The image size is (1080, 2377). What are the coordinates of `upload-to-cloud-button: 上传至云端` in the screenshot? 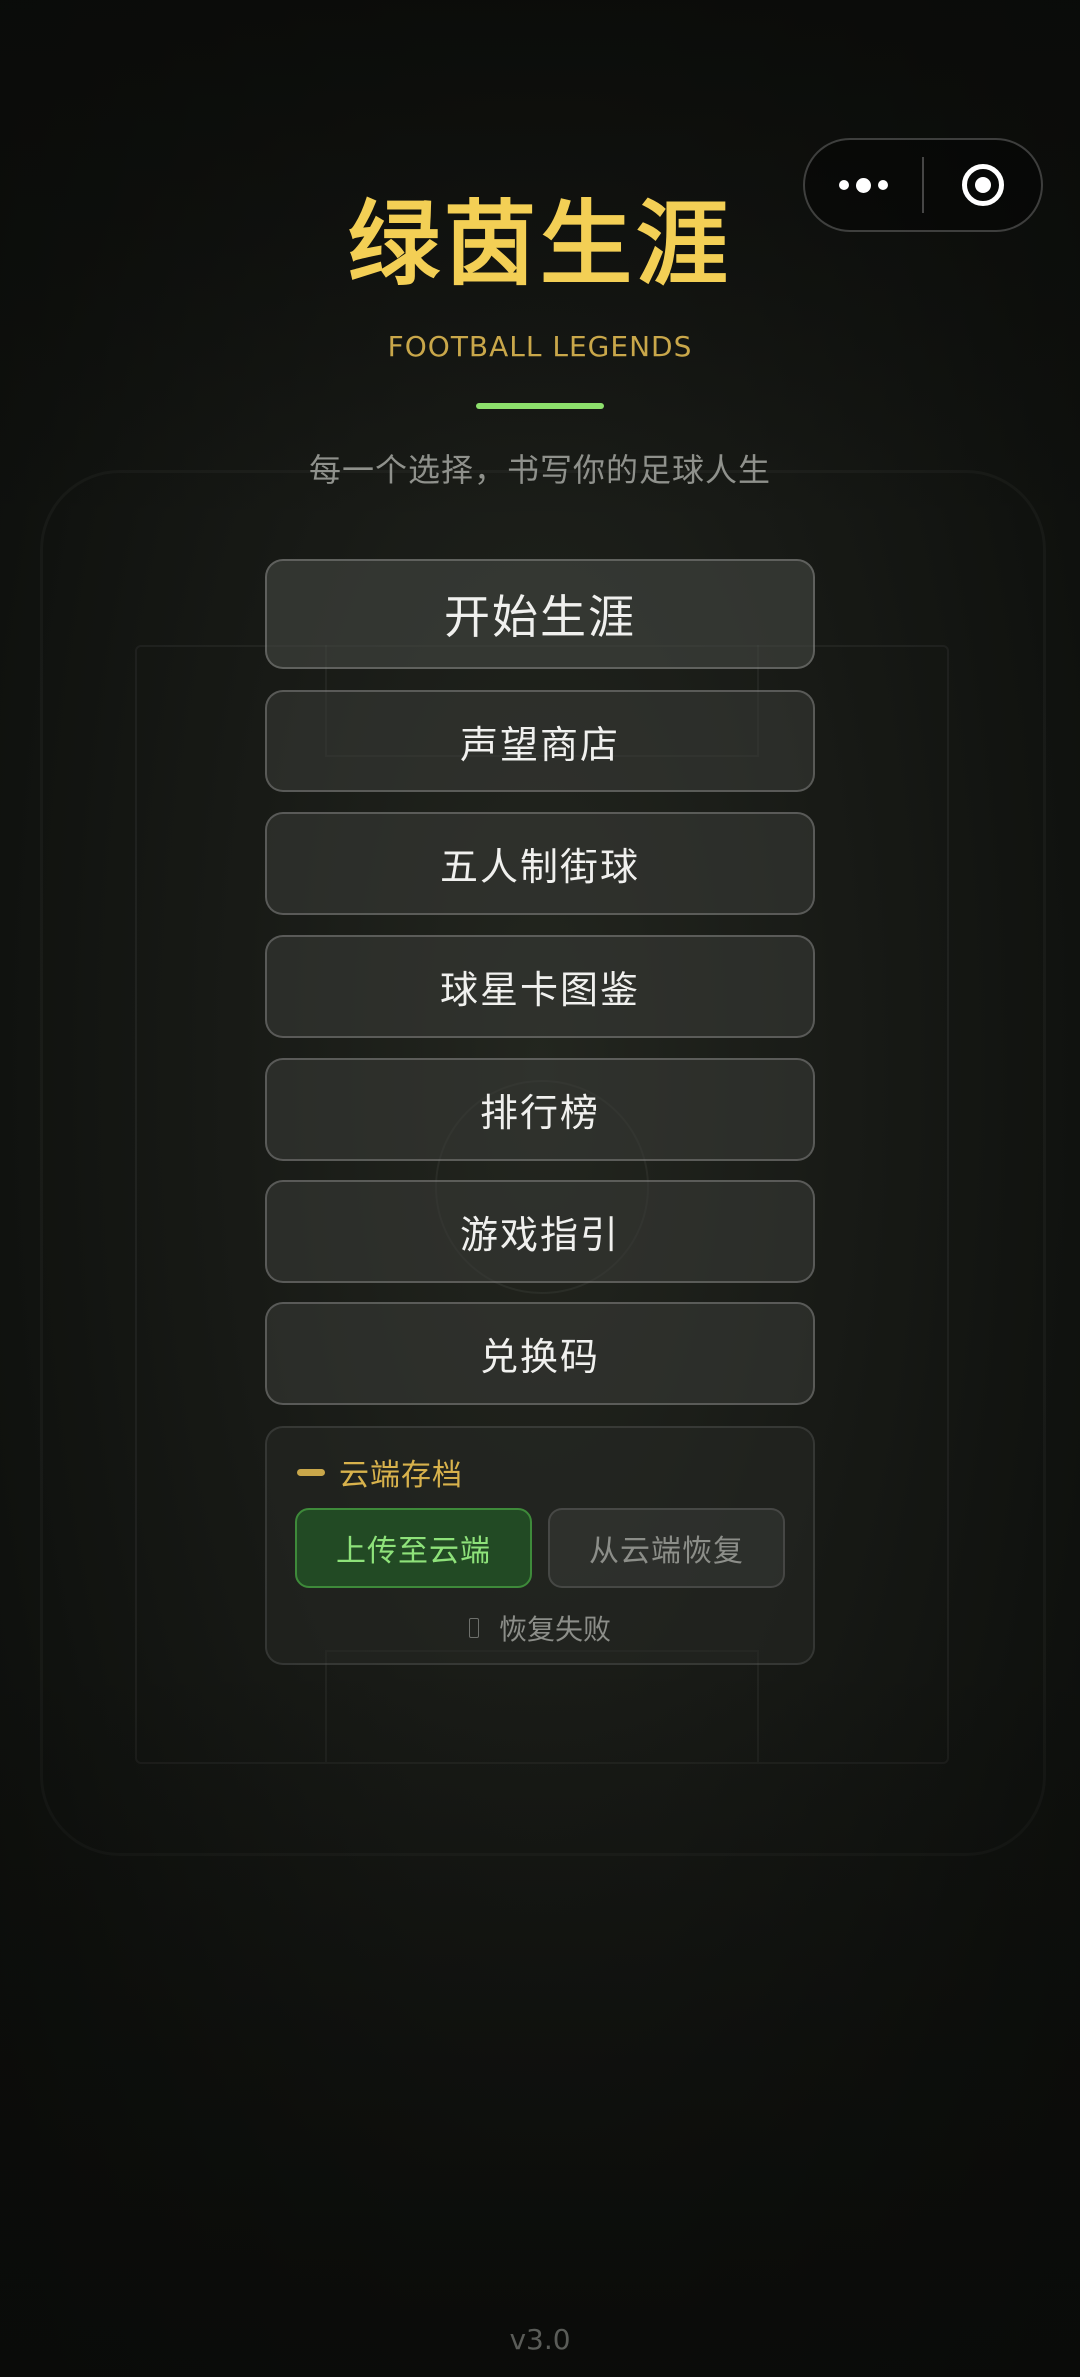 It's located at (413, 1548).